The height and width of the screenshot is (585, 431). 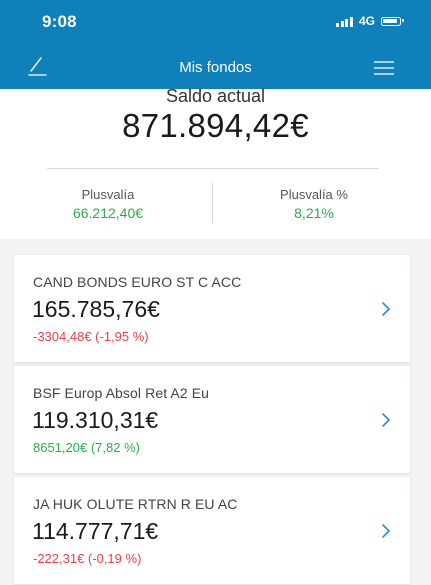 What do you see at coordinates (95, 420) in the screenshot?
I see `fund-balance: 119.310,31€` at bounding box center [95, 420].